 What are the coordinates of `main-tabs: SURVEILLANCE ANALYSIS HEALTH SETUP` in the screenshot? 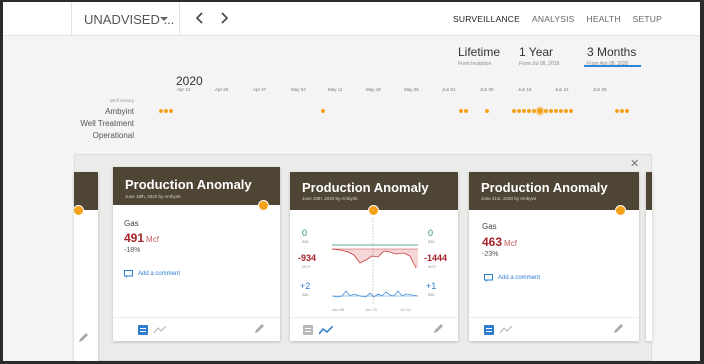 It's located at (557, 19).